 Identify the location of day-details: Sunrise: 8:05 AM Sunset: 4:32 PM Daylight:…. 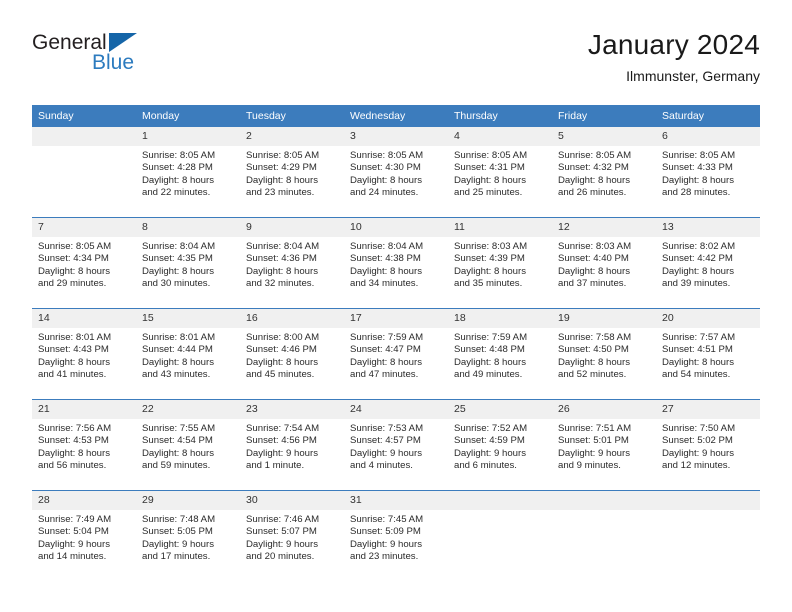
(604, 173).